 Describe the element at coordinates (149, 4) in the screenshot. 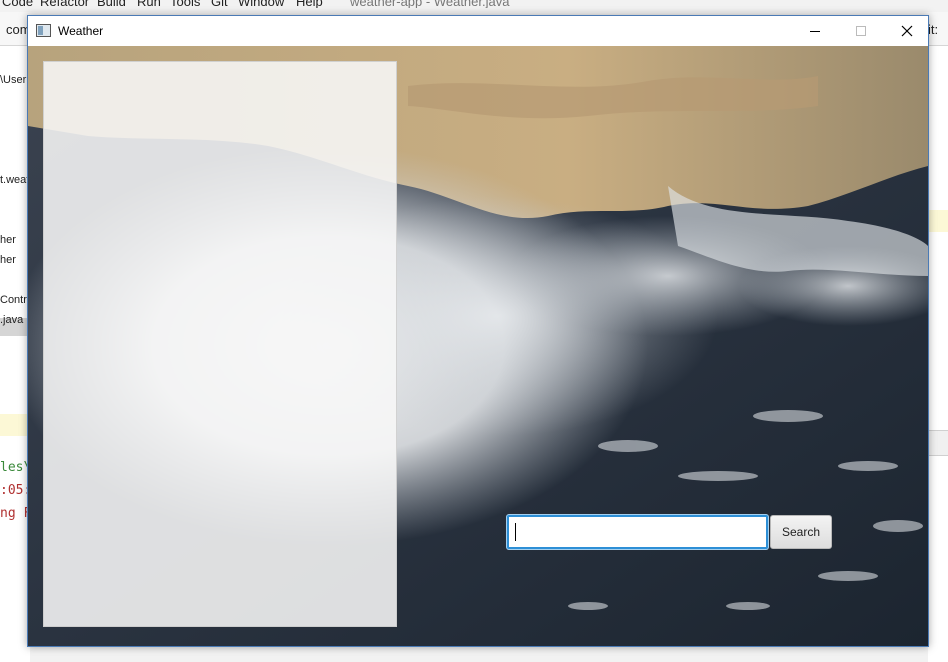

I see `menu-run: Run` at that location.